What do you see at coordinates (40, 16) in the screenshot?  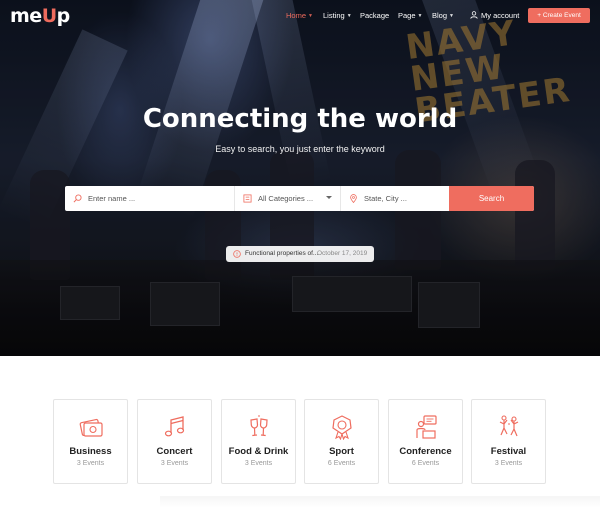 I see `site-logo: meUp` at bounding box center [40, 16].